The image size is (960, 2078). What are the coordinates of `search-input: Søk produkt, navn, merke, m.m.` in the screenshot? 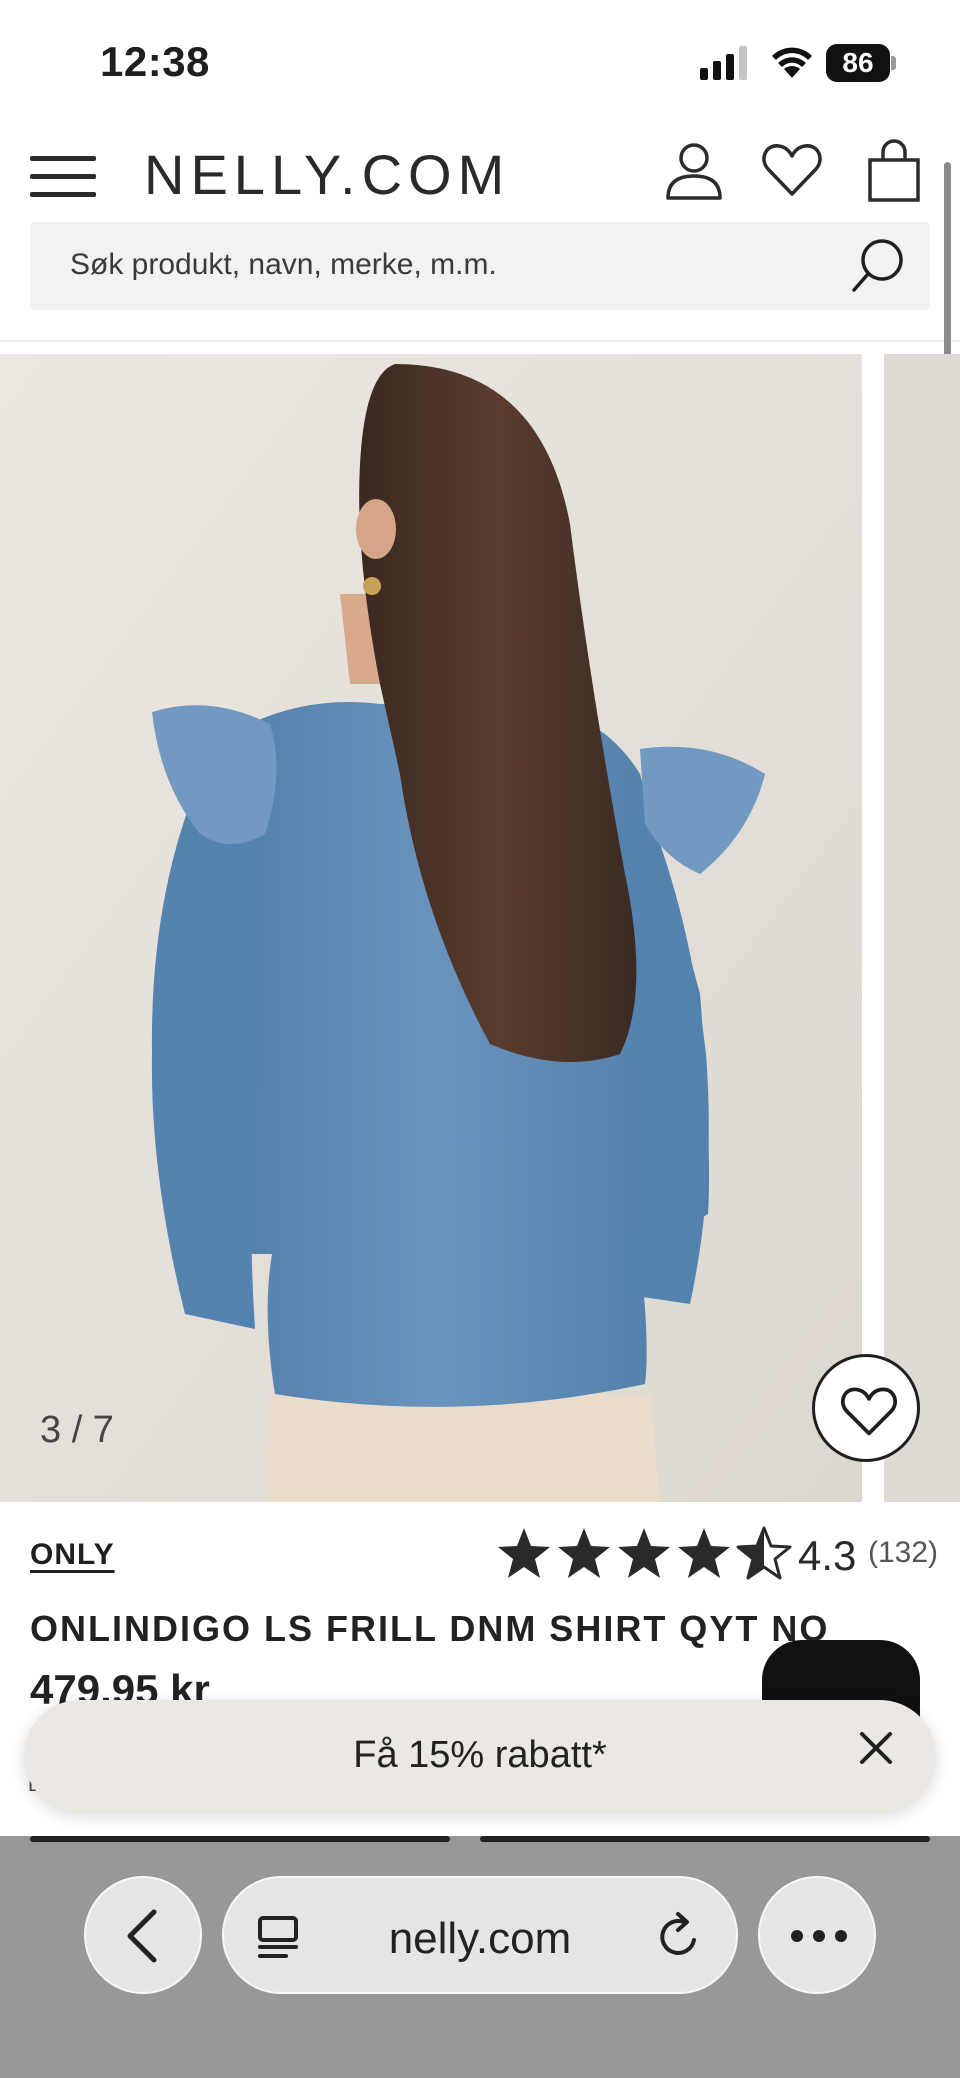 It's located at (480, 266).